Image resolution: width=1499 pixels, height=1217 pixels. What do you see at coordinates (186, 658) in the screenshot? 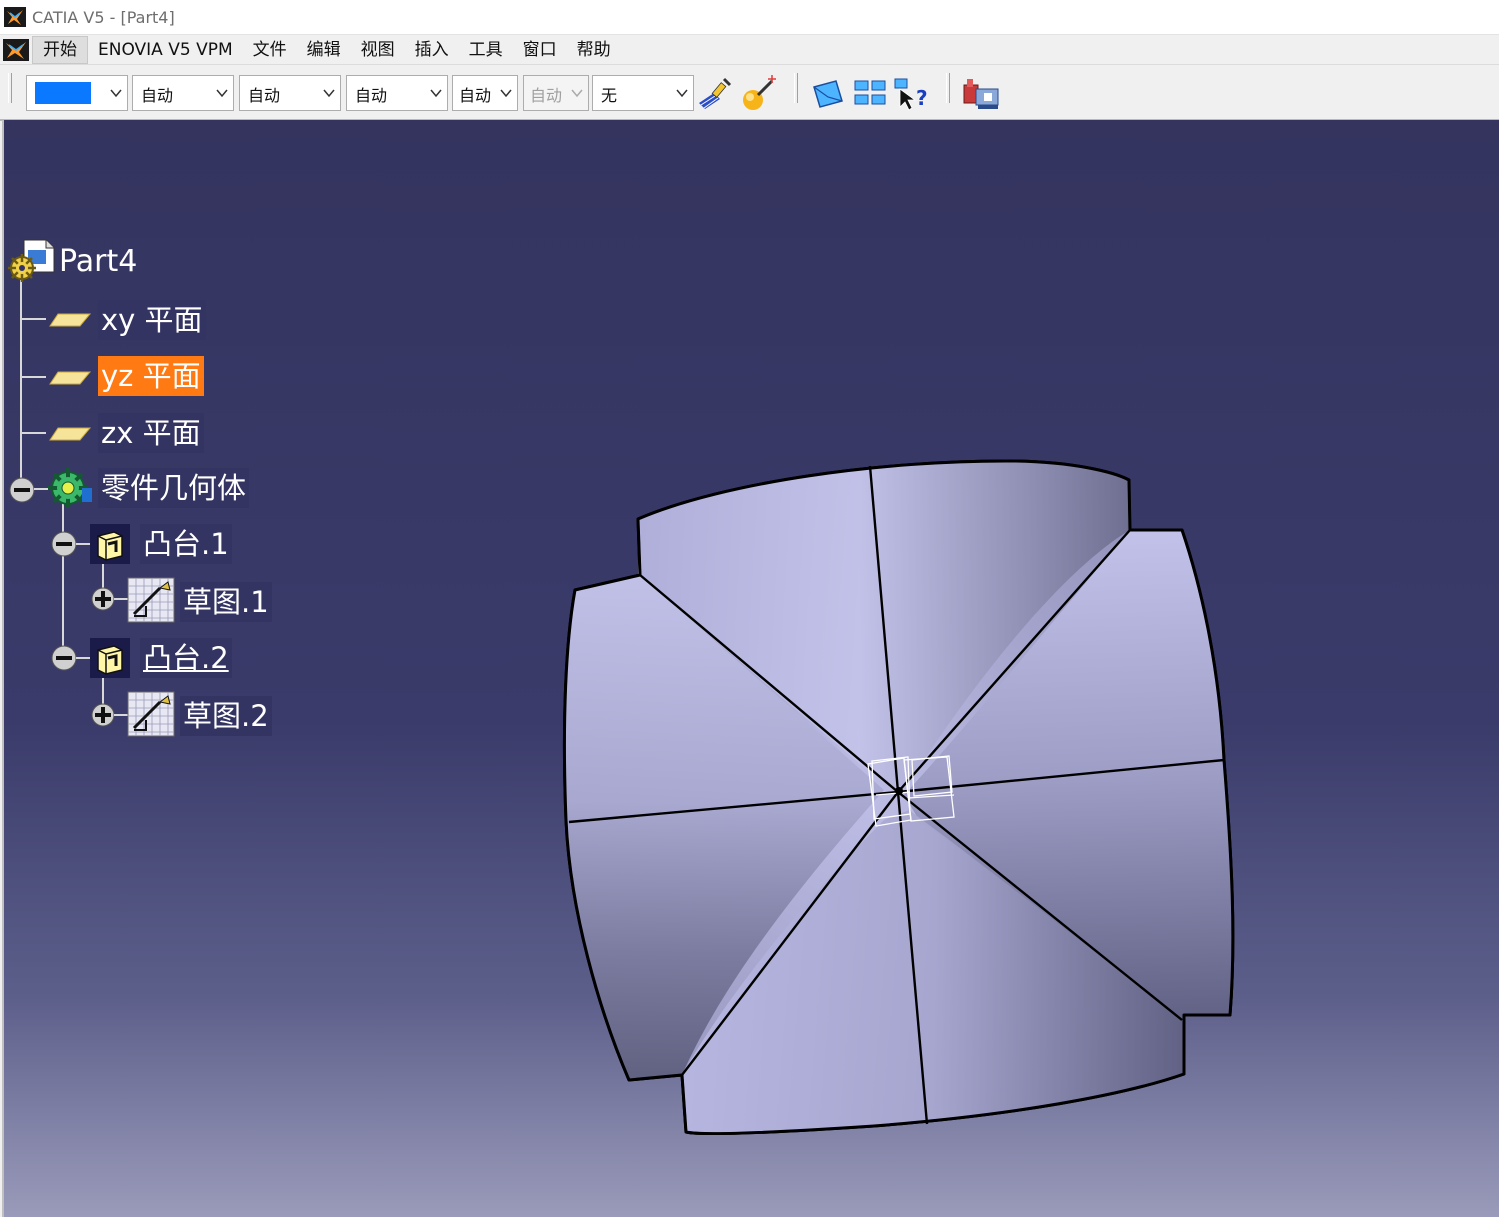
I see `tree-item-pad-2: 凸台.2` at bounding box center [186, 658].